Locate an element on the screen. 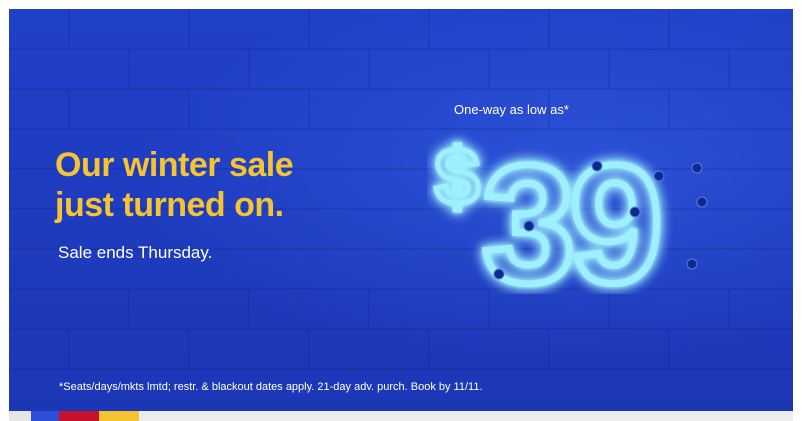 The width and height of the screenshot is (802, 421). brand-stripe is located at coordinates (401, 416).